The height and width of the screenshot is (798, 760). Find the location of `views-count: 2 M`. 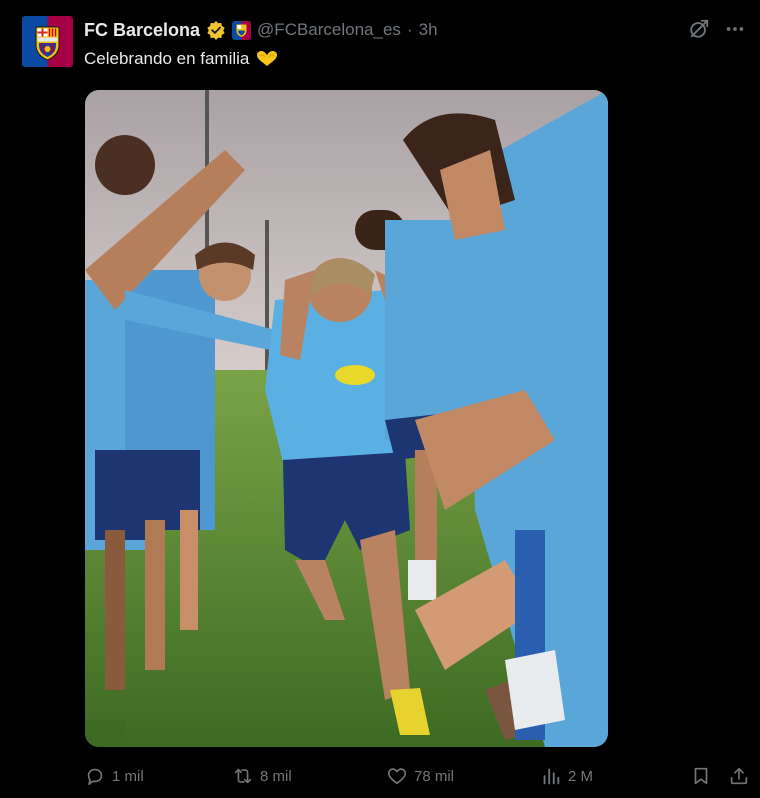

views-count: 2 M is located at coordinates (581, 776).